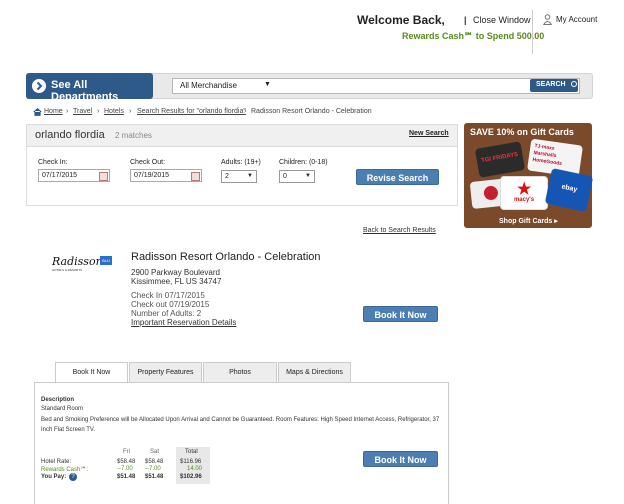 The image size is (624, 504). I want to click on shop-gift-cards-link: Shop Gift Cards ▸, so click(528, 221).